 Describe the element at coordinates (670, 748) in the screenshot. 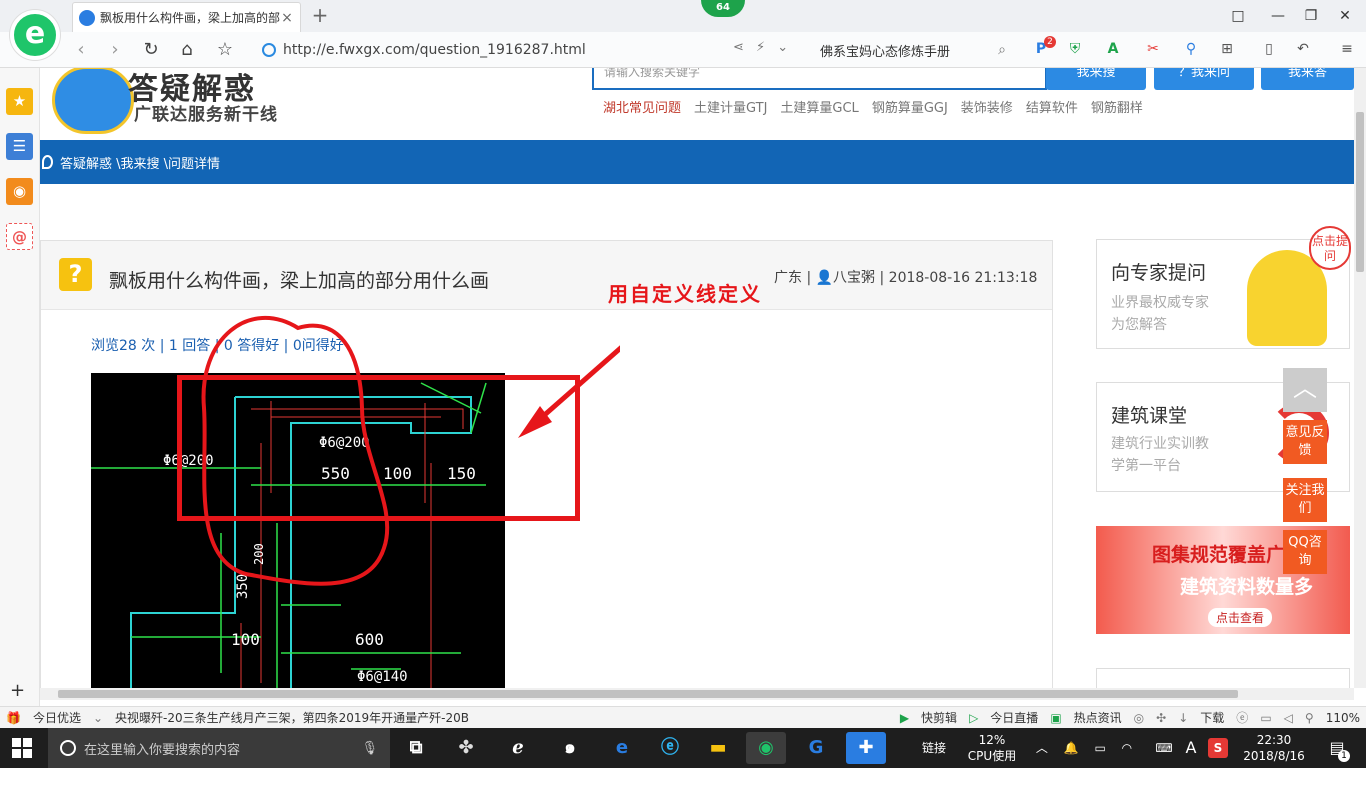

I see `ie-app-icon: ⓔ` at that location.